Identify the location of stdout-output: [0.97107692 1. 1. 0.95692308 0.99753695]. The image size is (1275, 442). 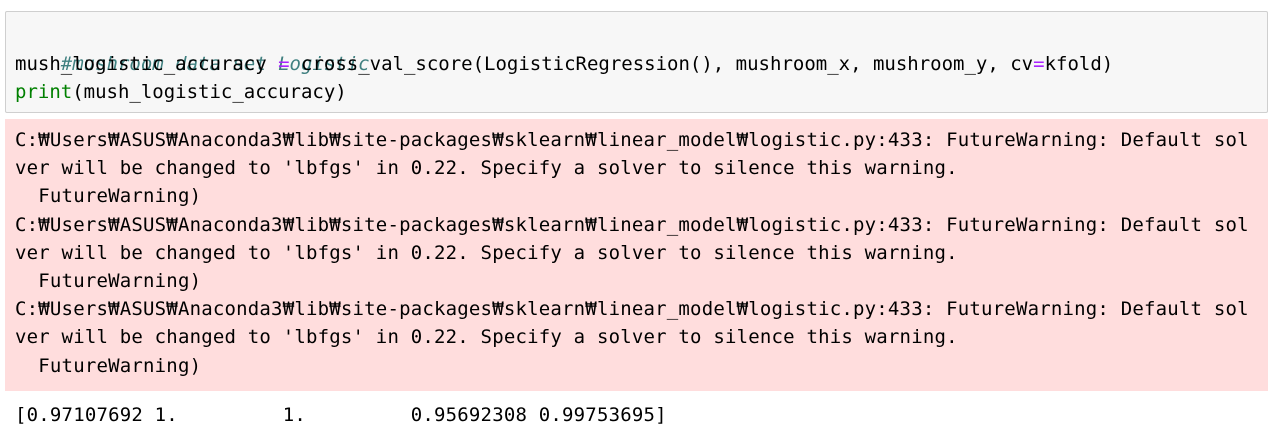
(341, 415).